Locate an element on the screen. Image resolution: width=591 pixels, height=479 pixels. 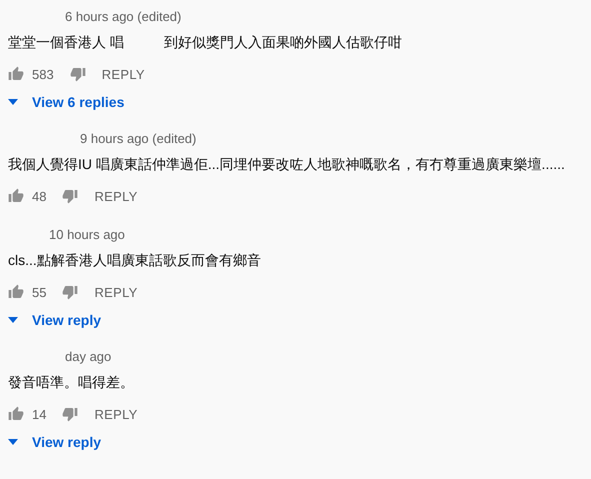
comment-text: cls...點解香港人唱廣東話歌反而會有鄉音 is located at coordinates (134, 260).